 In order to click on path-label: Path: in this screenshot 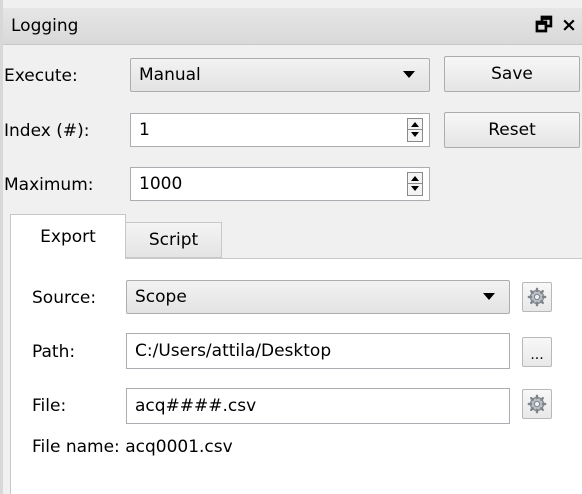, I will do `click(54, 352)`.